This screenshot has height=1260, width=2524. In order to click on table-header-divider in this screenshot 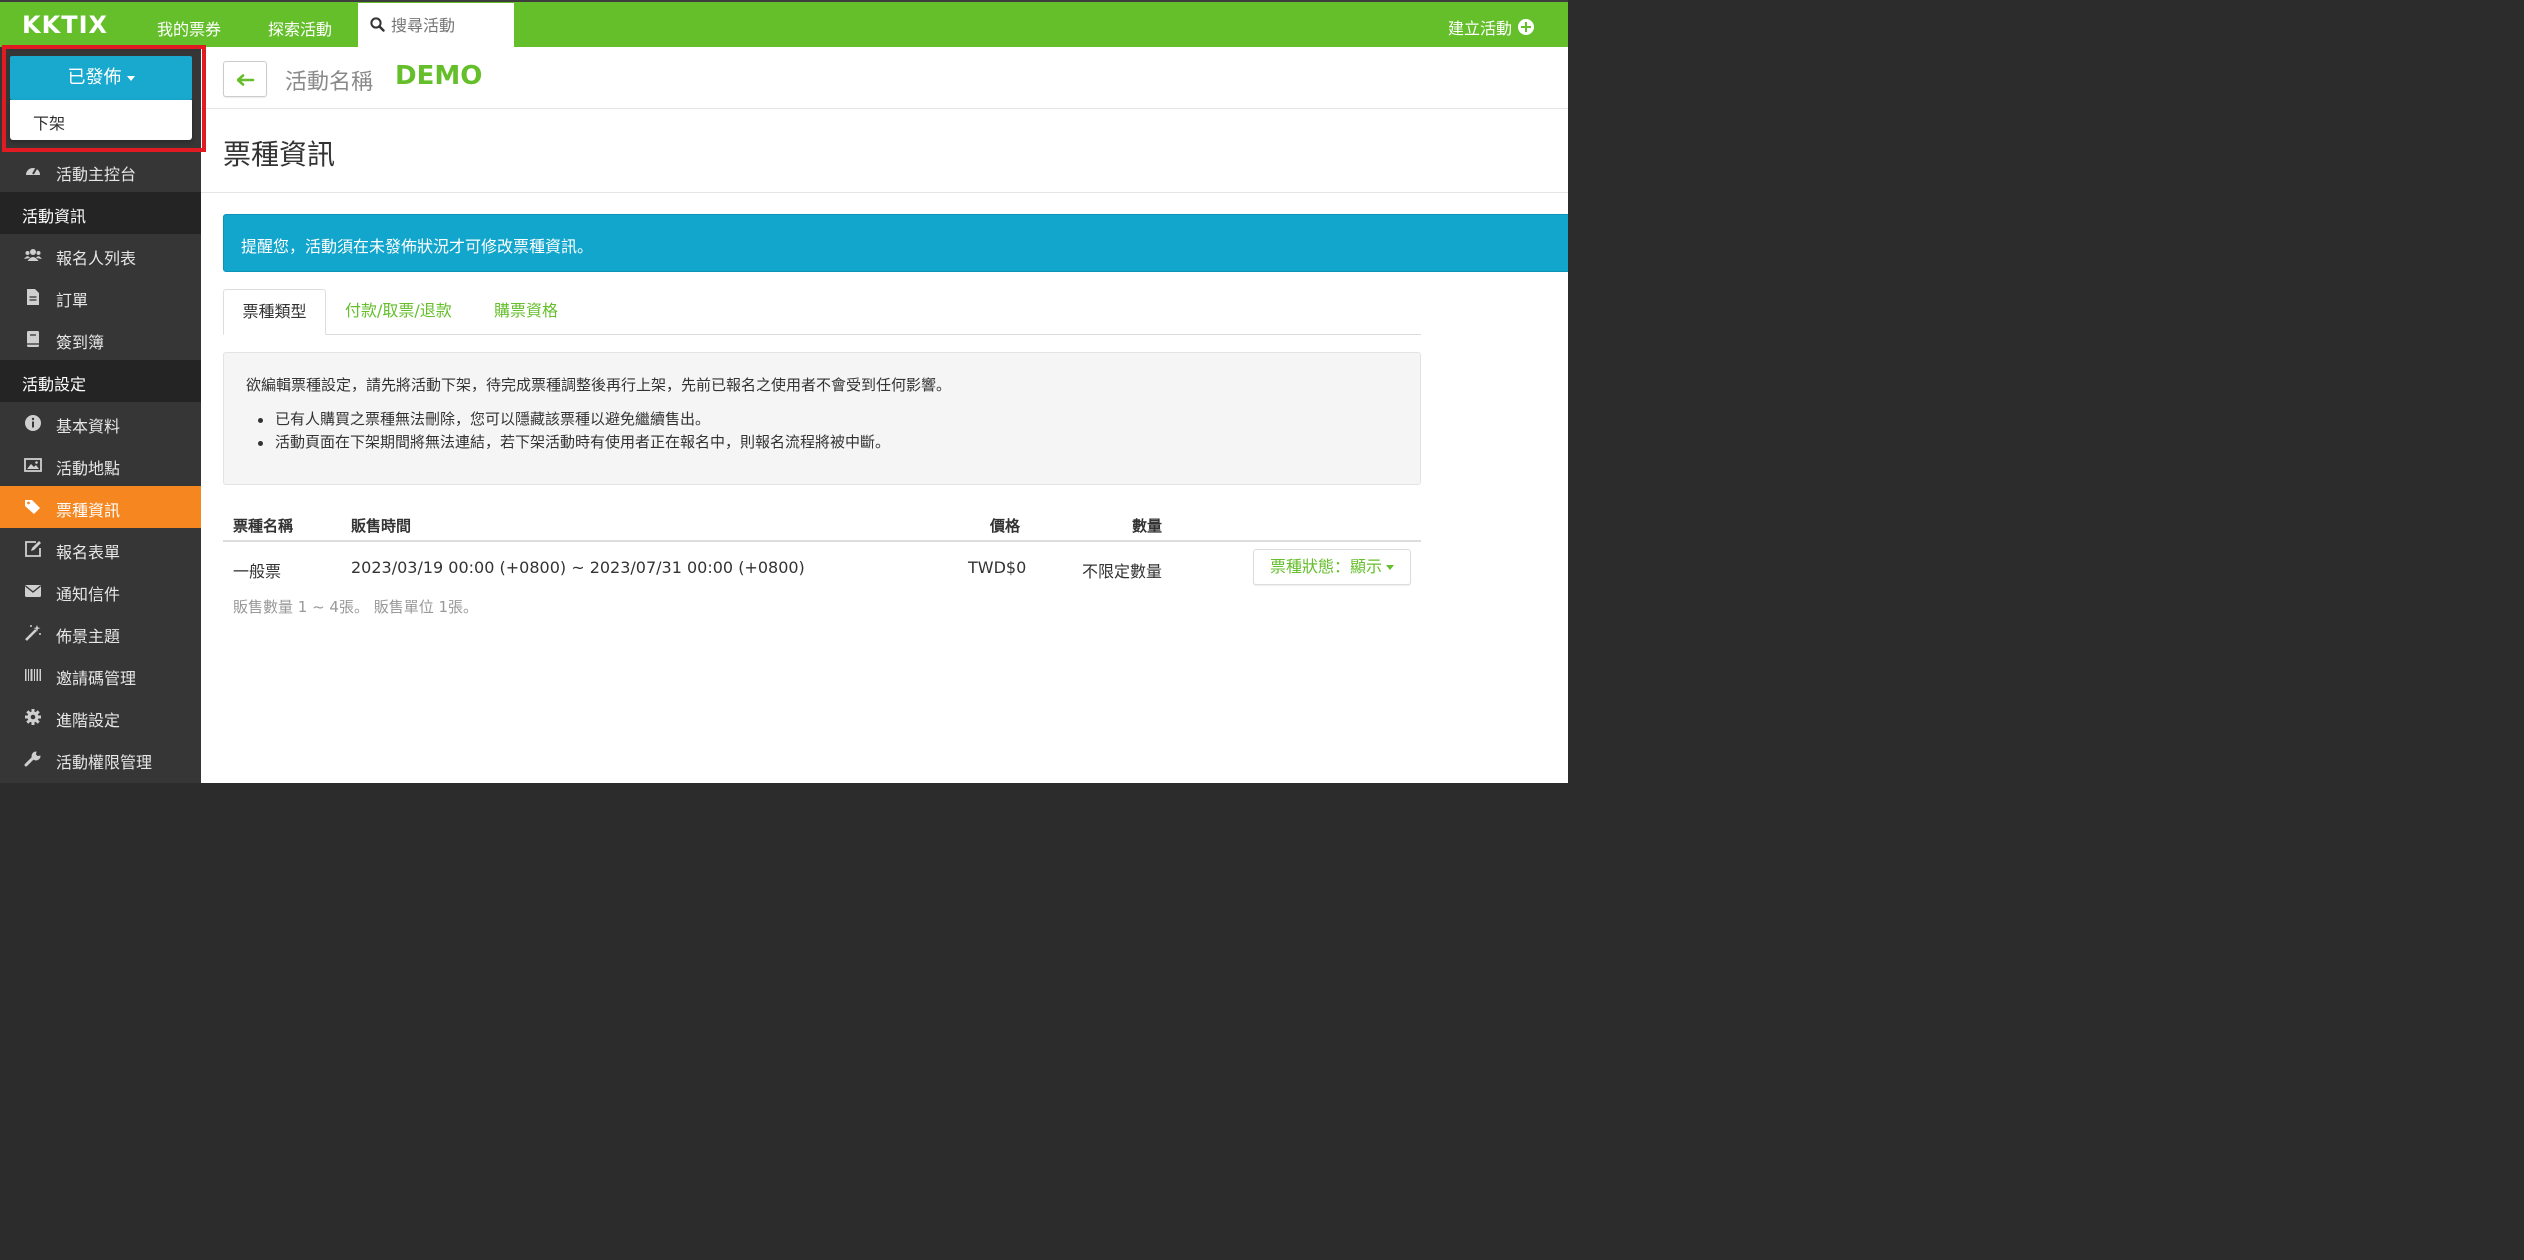, I will do `click(822, 541)`.